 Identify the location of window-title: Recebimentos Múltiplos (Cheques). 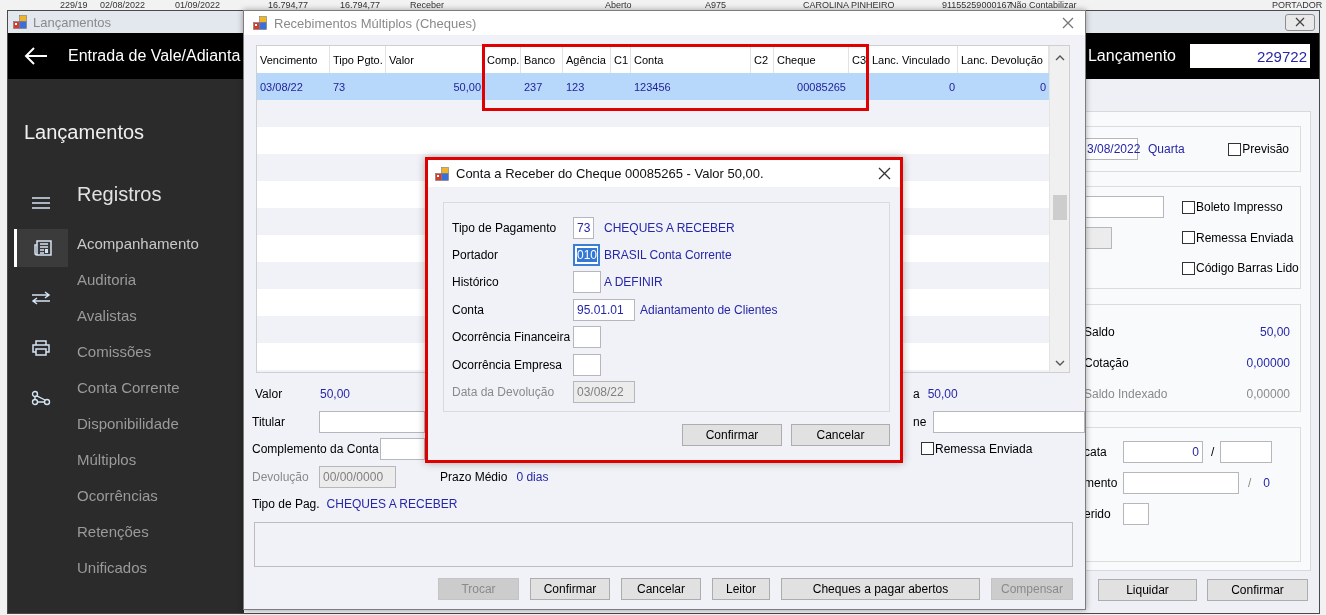
(375, 23).